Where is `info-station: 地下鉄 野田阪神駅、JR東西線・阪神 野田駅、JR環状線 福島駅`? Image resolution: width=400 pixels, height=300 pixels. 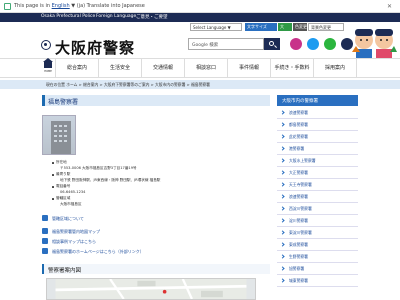
info-station: 地下鉄 野田阪神駅、JR東西線・阪神 野田駅、JR環状線 福島駅 is located at coordinates (110, 180).